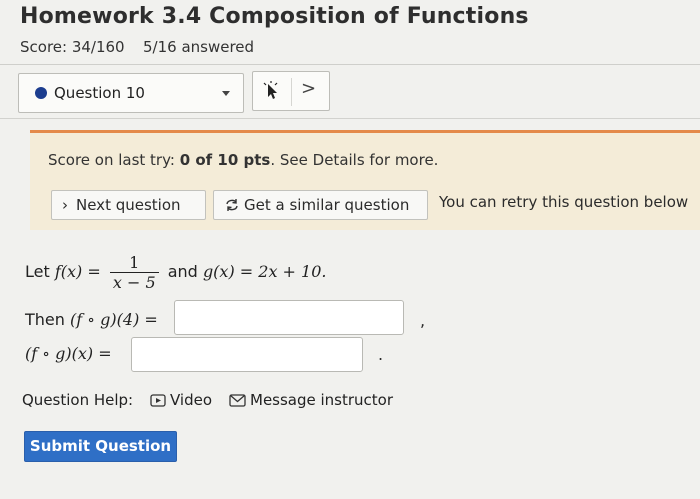 The height and width of the screenshot is (499, 700). Describe the element at coordinates (134, 272) in the screenshot. I see `f-fraction: 1 x − 5` at that location.